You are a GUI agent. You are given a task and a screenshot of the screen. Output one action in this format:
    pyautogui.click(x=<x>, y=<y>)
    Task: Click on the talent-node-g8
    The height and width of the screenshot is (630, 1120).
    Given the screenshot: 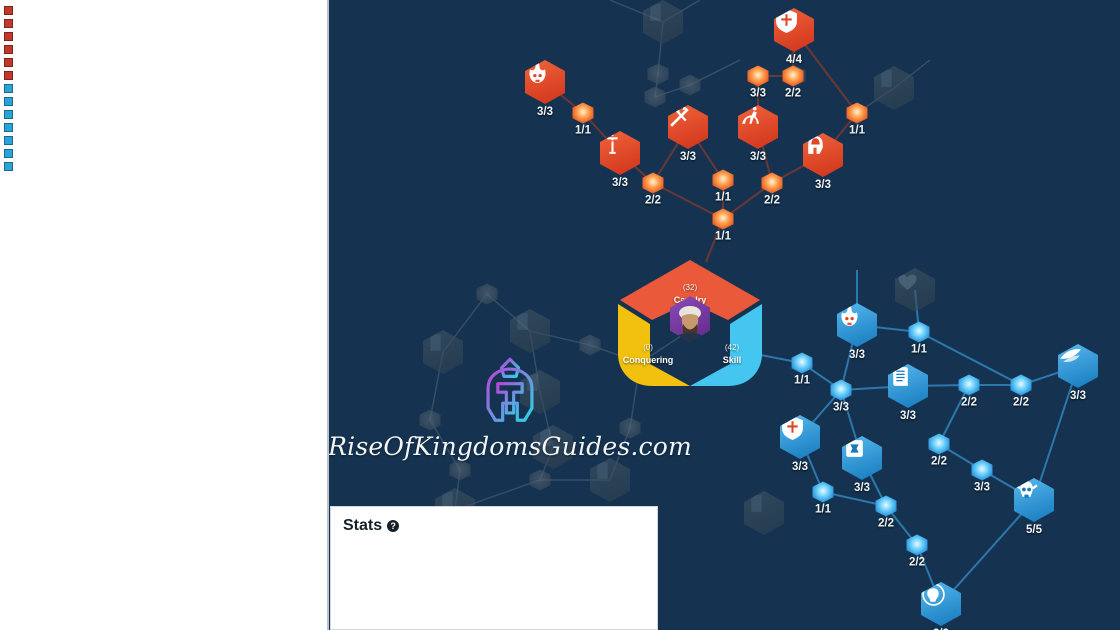 What is the action you would take?
    pyautogui.click(x=487, y=294)
    